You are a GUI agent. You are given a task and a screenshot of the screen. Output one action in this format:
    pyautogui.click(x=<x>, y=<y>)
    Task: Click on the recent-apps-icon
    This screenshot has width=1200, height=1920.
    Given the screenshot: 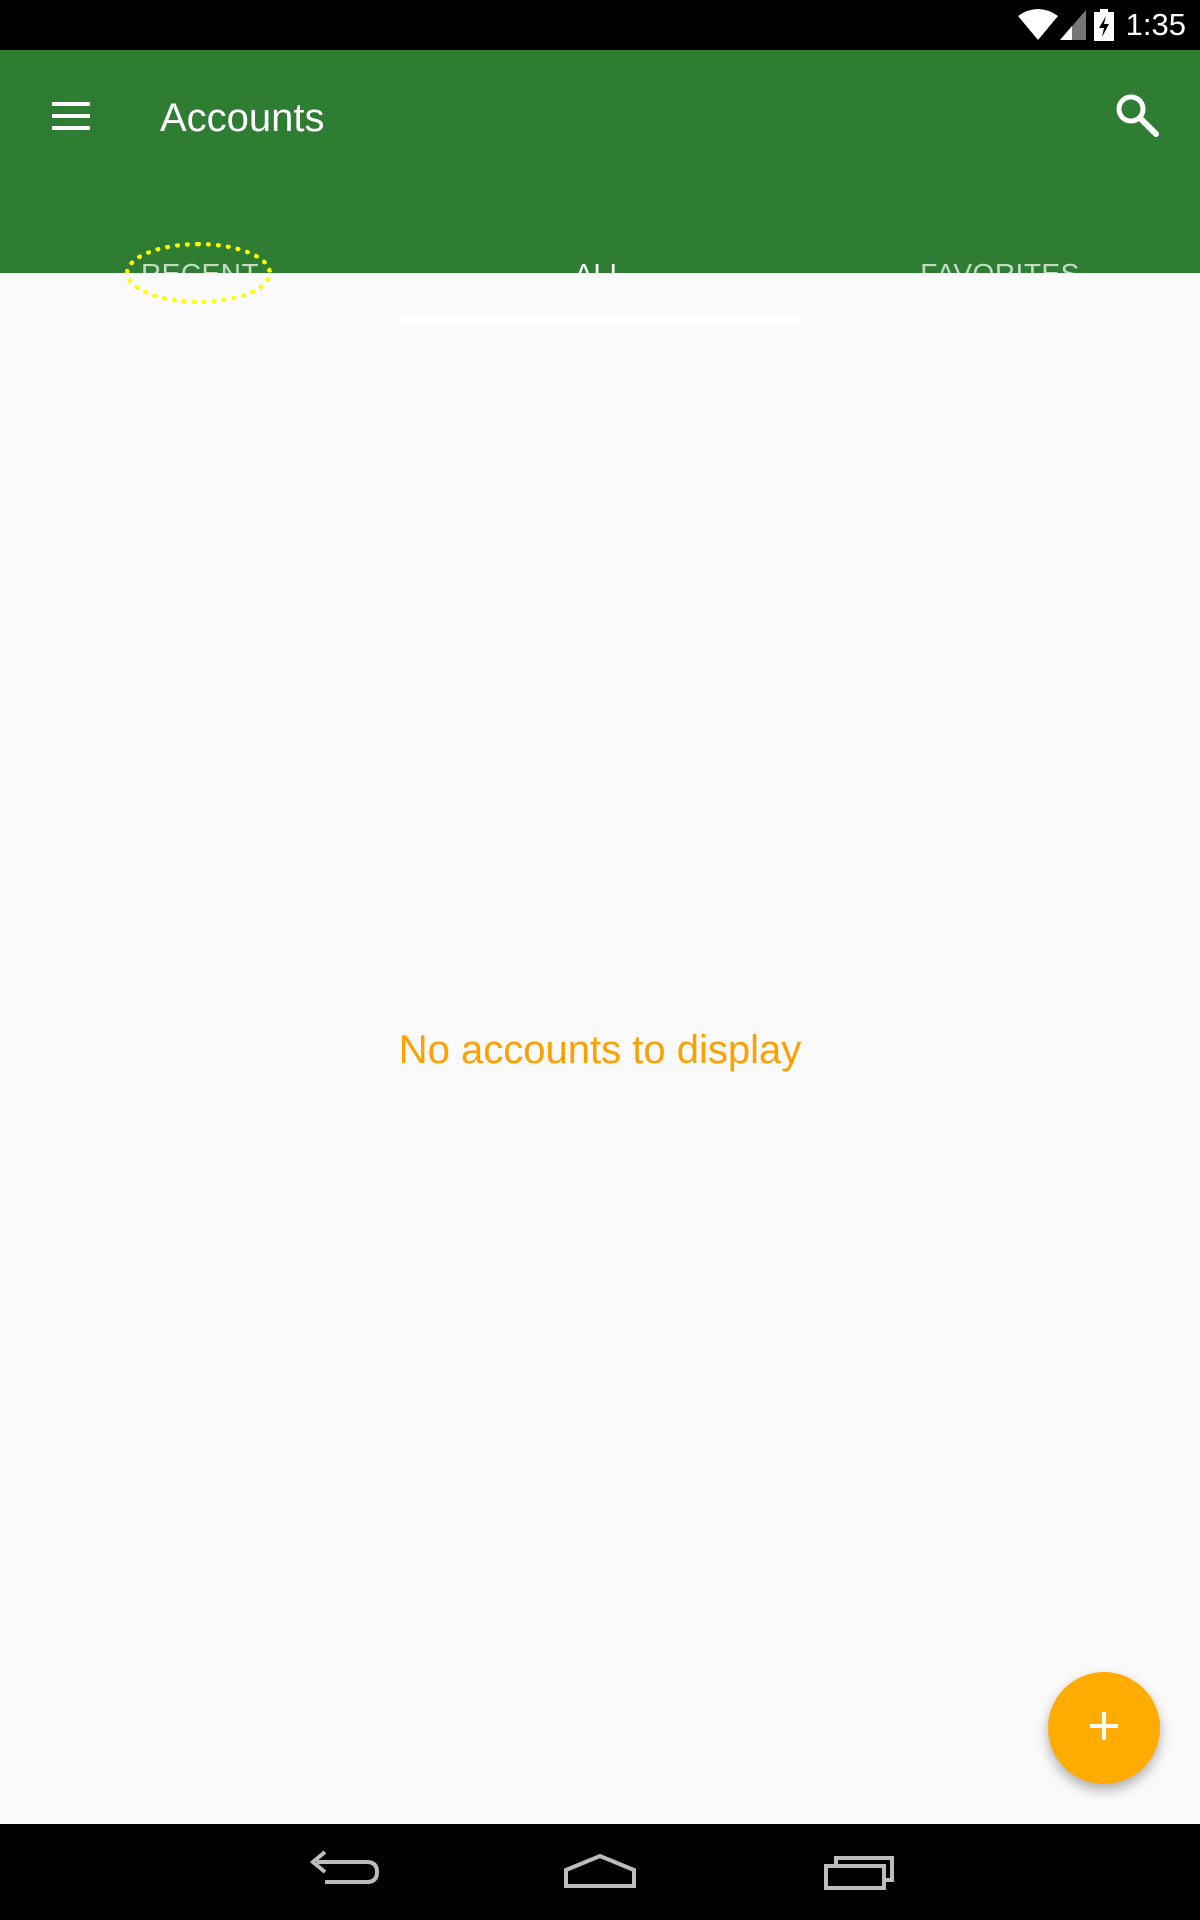 What is the action you would take?
    pyautogui.click(x=860, y=1873)
    